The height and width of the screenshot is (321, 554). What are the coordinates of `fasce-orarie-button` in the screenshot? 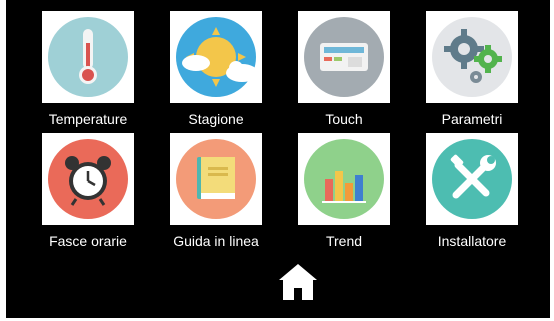 It's located at (88, 179).